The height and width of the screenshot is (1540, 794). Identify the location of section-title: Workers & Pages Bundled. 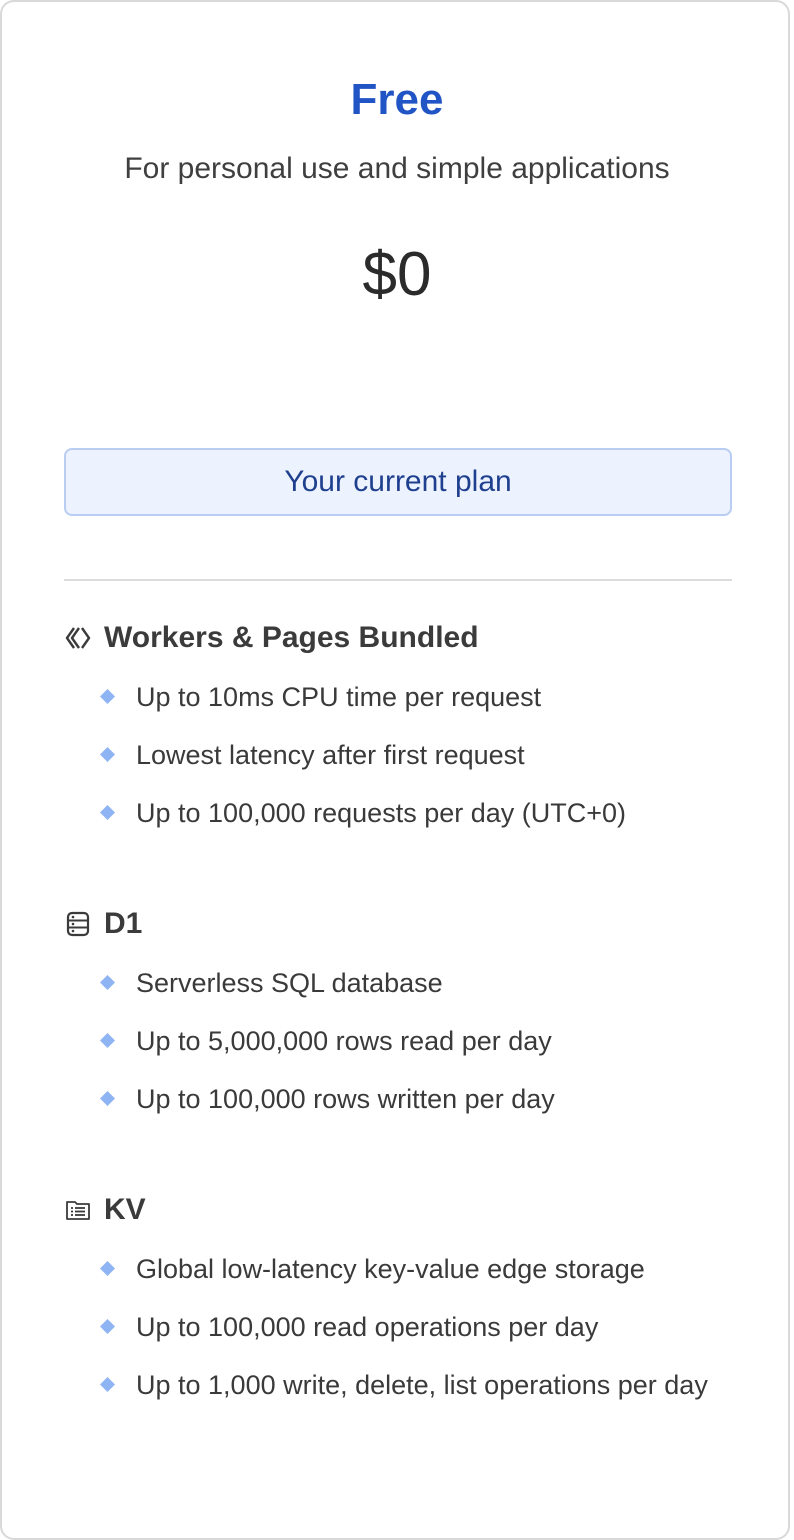
(404, 638).